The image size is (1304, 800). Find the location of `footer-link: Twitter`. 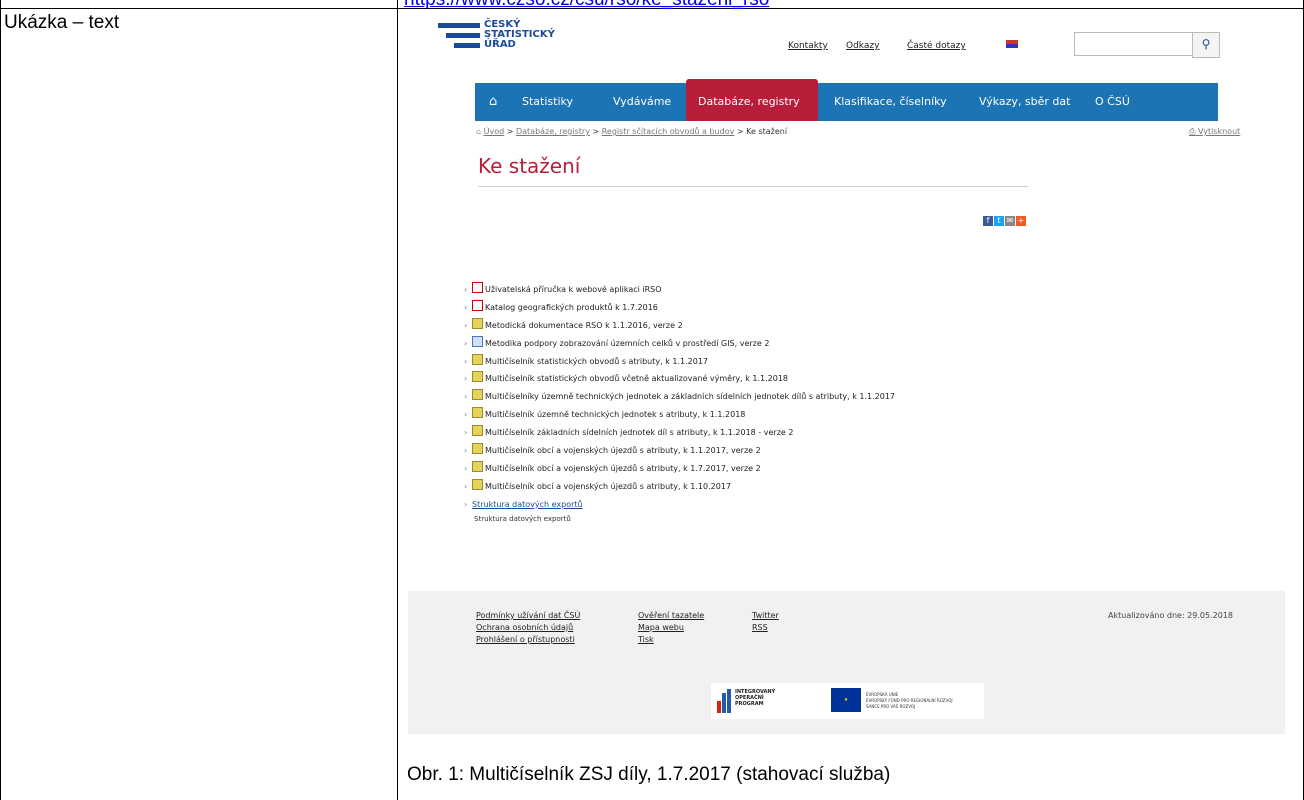

footer-link: Twitter is located at coordinates (765, 615).